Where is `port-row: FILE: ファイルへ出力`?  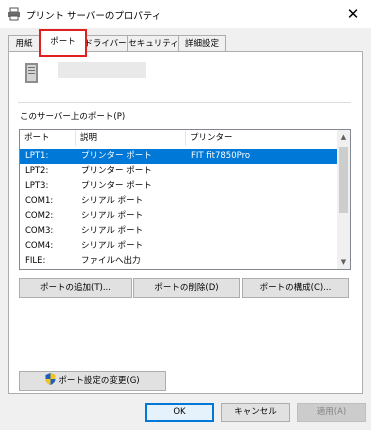 port-row: FILE: ファイルへ出力 is located at coordinates (179, 261).